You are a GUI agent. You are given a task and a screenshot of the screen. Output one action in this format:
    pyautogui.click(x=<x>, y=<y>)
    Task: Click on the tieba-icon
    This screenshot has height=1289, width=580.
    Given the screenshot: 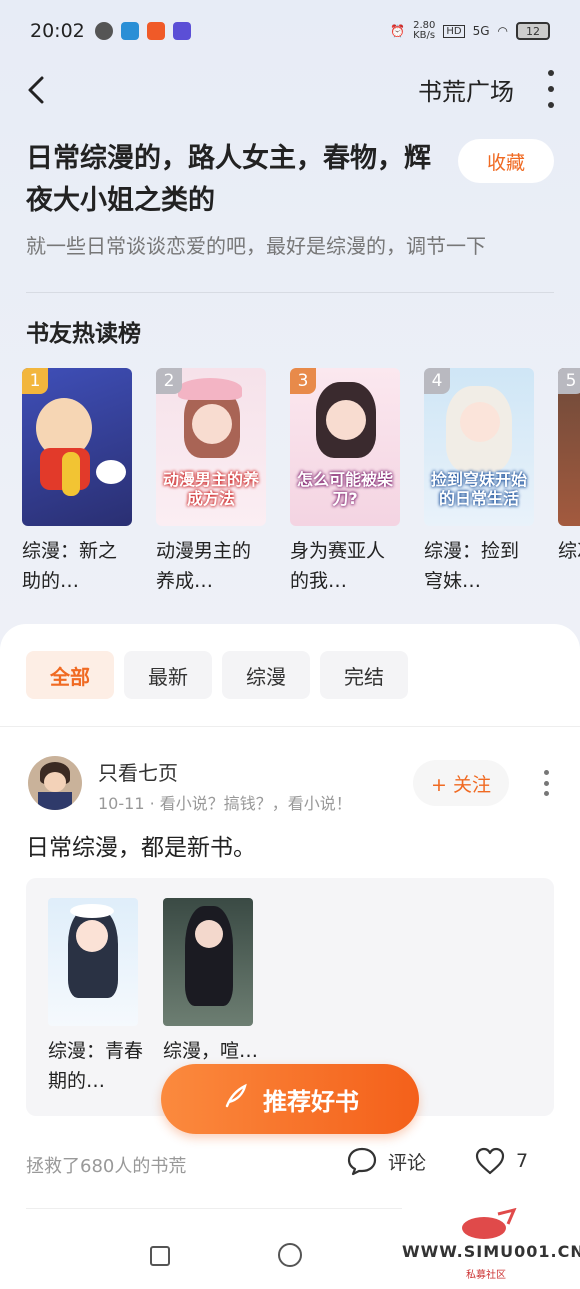 What is the action you would take?
    pyautogui.click(x=181, y=31)
    